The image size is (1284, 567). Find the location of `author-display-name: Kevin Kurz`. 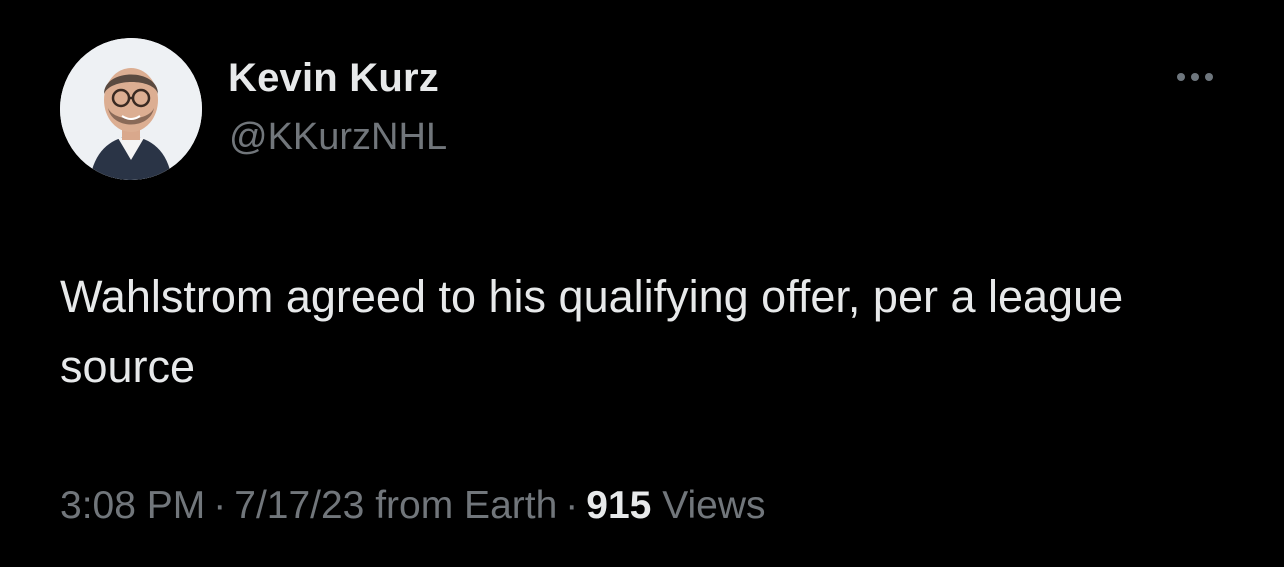

author-display-name: Kevin Kurz is located at coordinates (333, 78).